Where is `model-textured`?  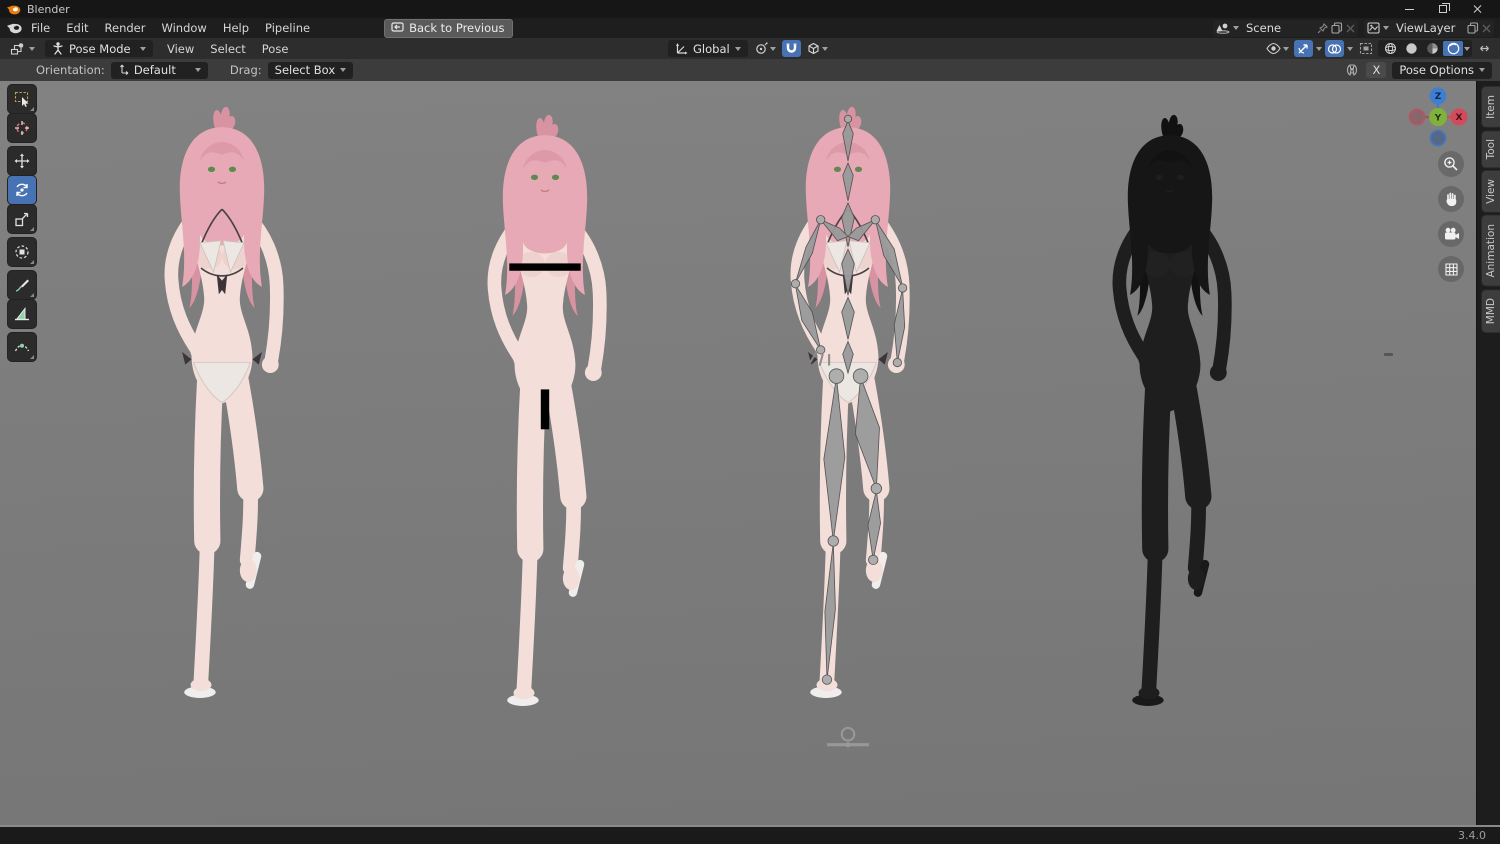
model-textured is located at coordinates (222, 436).